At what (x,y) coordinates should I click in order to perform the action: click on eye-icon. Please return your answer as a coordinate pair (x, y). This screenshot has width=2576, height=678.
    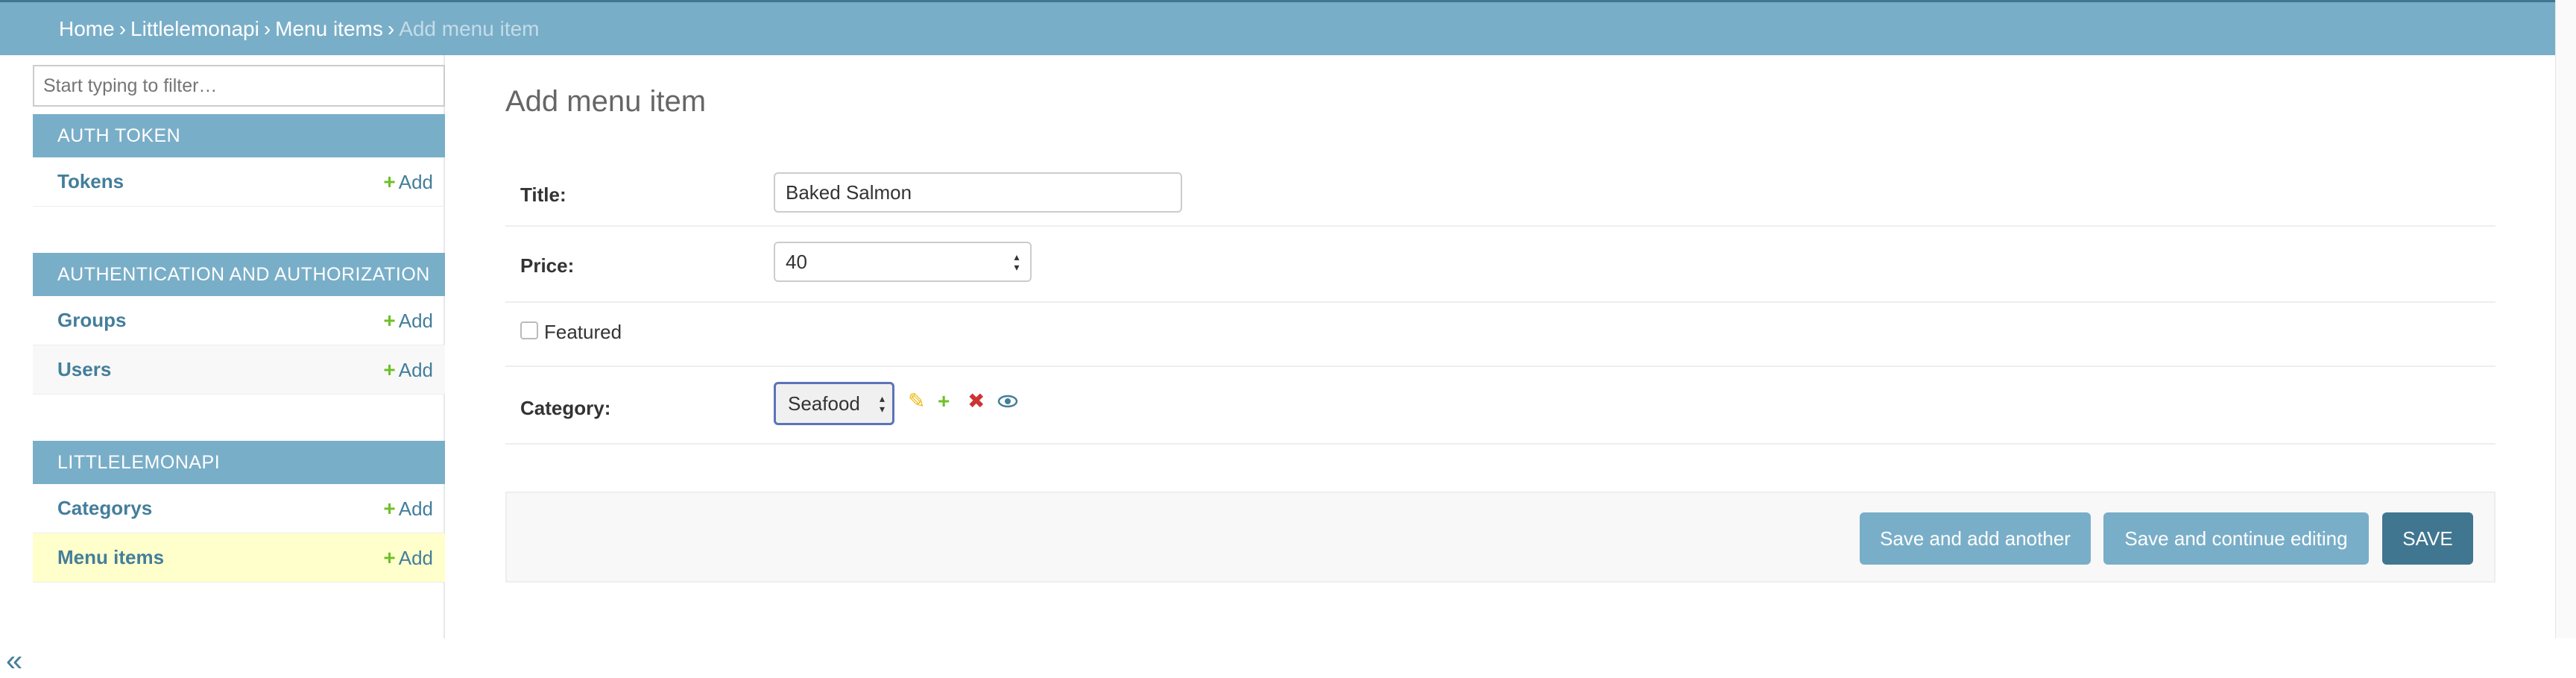
    Looking at the image, I should click on (1007, 403).